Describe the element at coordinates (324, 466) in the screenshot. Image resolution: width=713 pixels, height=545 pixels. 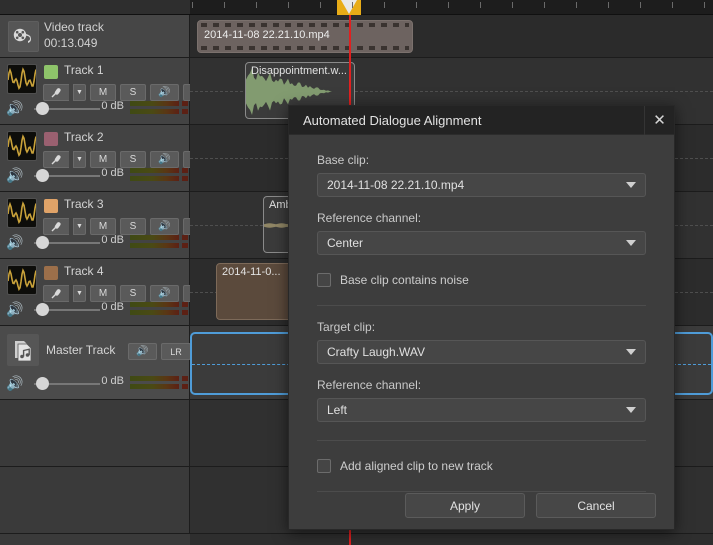
I see `new-track-checkbox` at that location.